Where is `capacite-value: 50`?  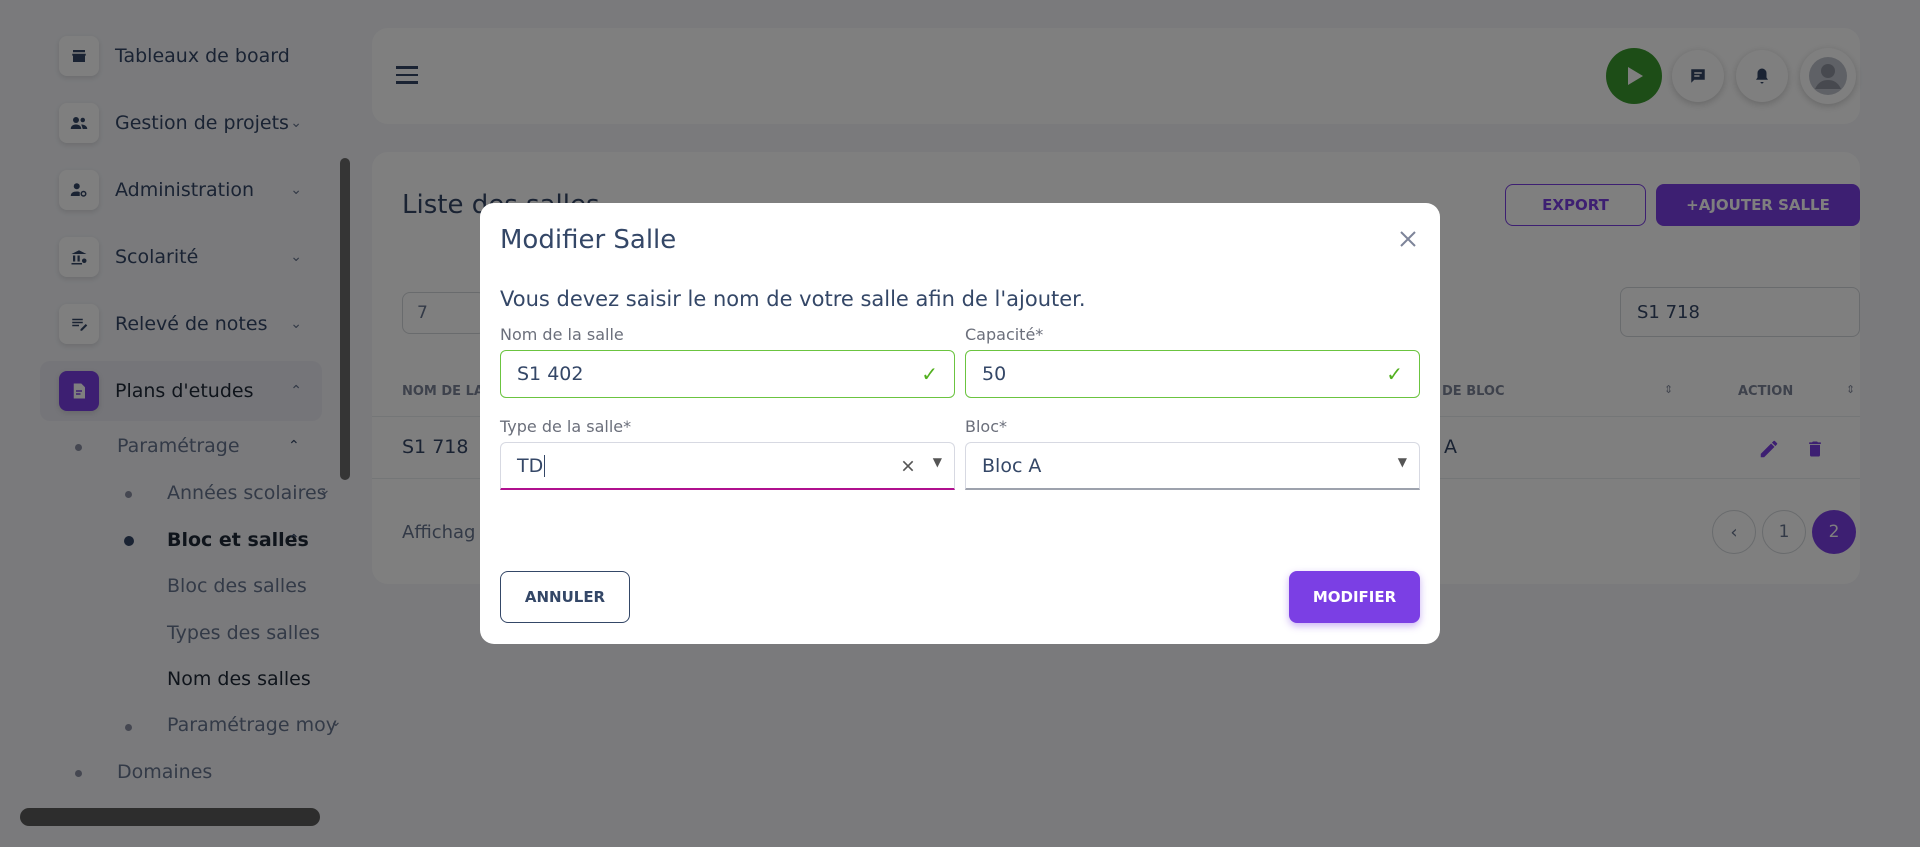 capacite-value: 50 is located at coordinates (994, 374).